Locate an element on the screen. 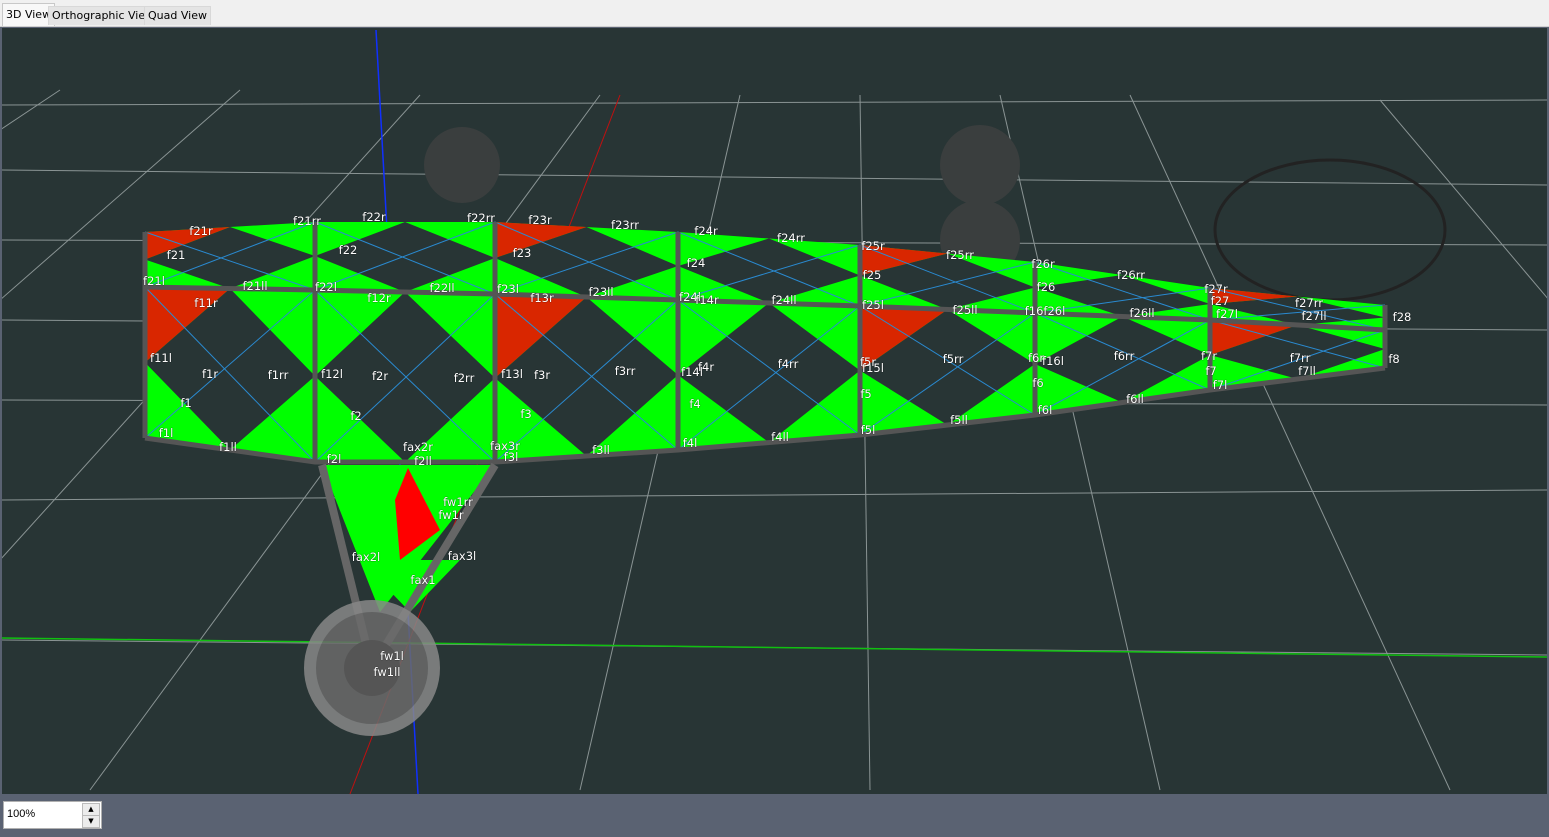 Image resolution: width=1549 pixels, height=837 pixels. node-label: f16l is located at coordinates (1053, 361).